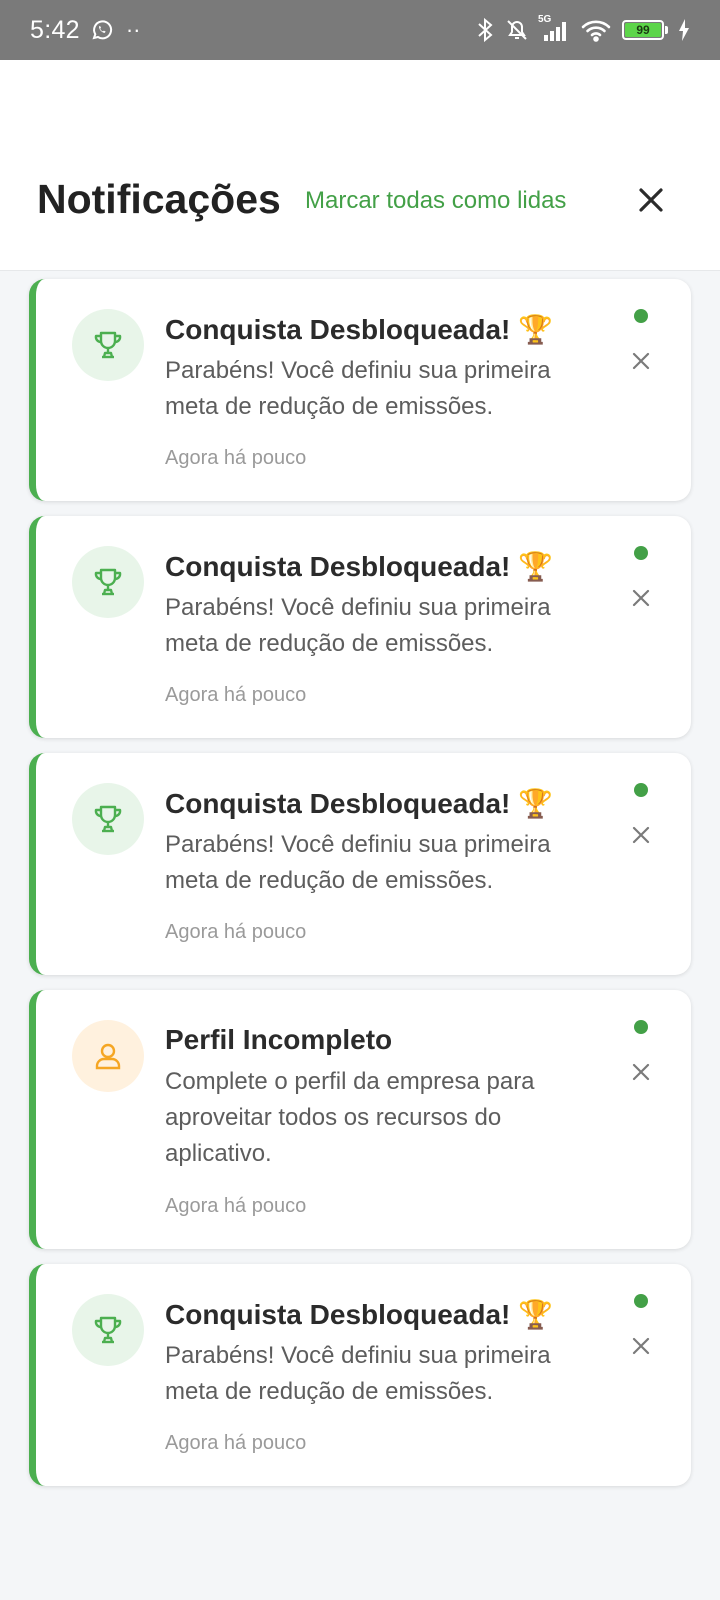 Image resolution: width=720 pixels, height=1600 pixels. What do you see at coordinates (545, 19) in the screenshot?
I see `network-type-label: 5G` at bounding box center [545, 19].